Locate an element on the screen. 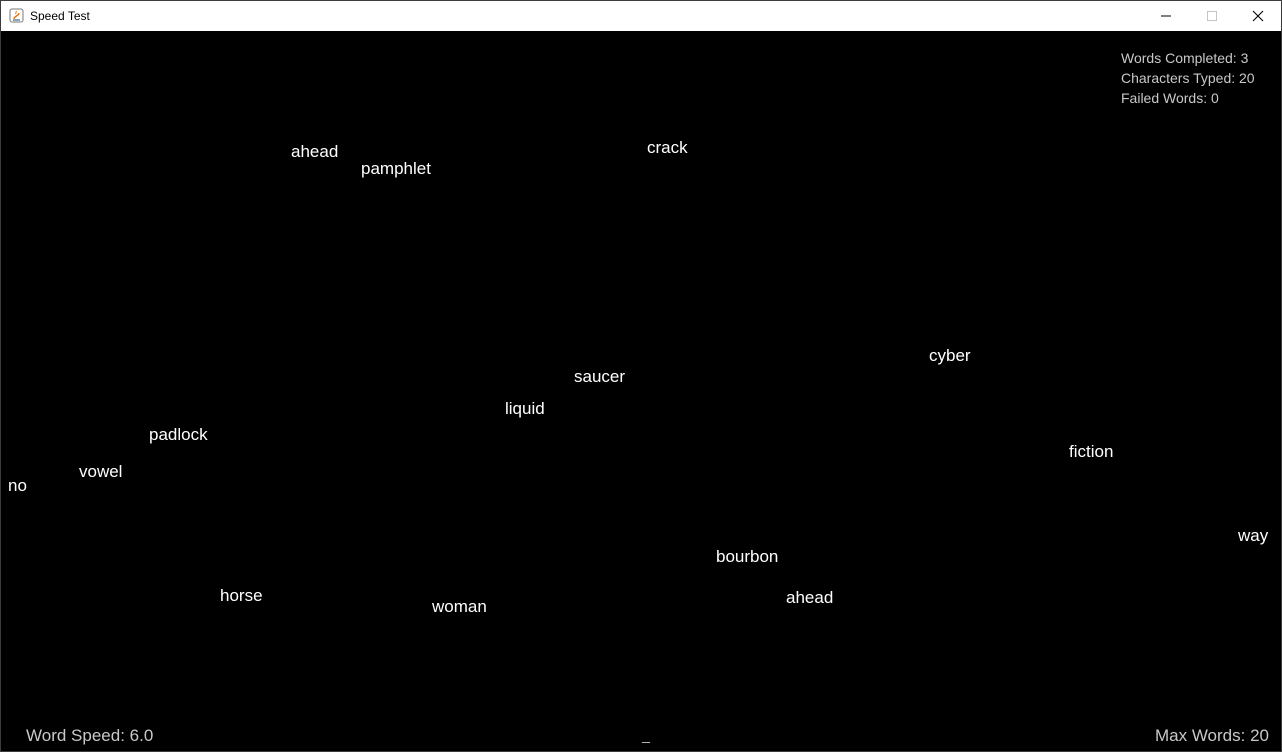  falling-word: liquid is located at coordinates (525, 408).